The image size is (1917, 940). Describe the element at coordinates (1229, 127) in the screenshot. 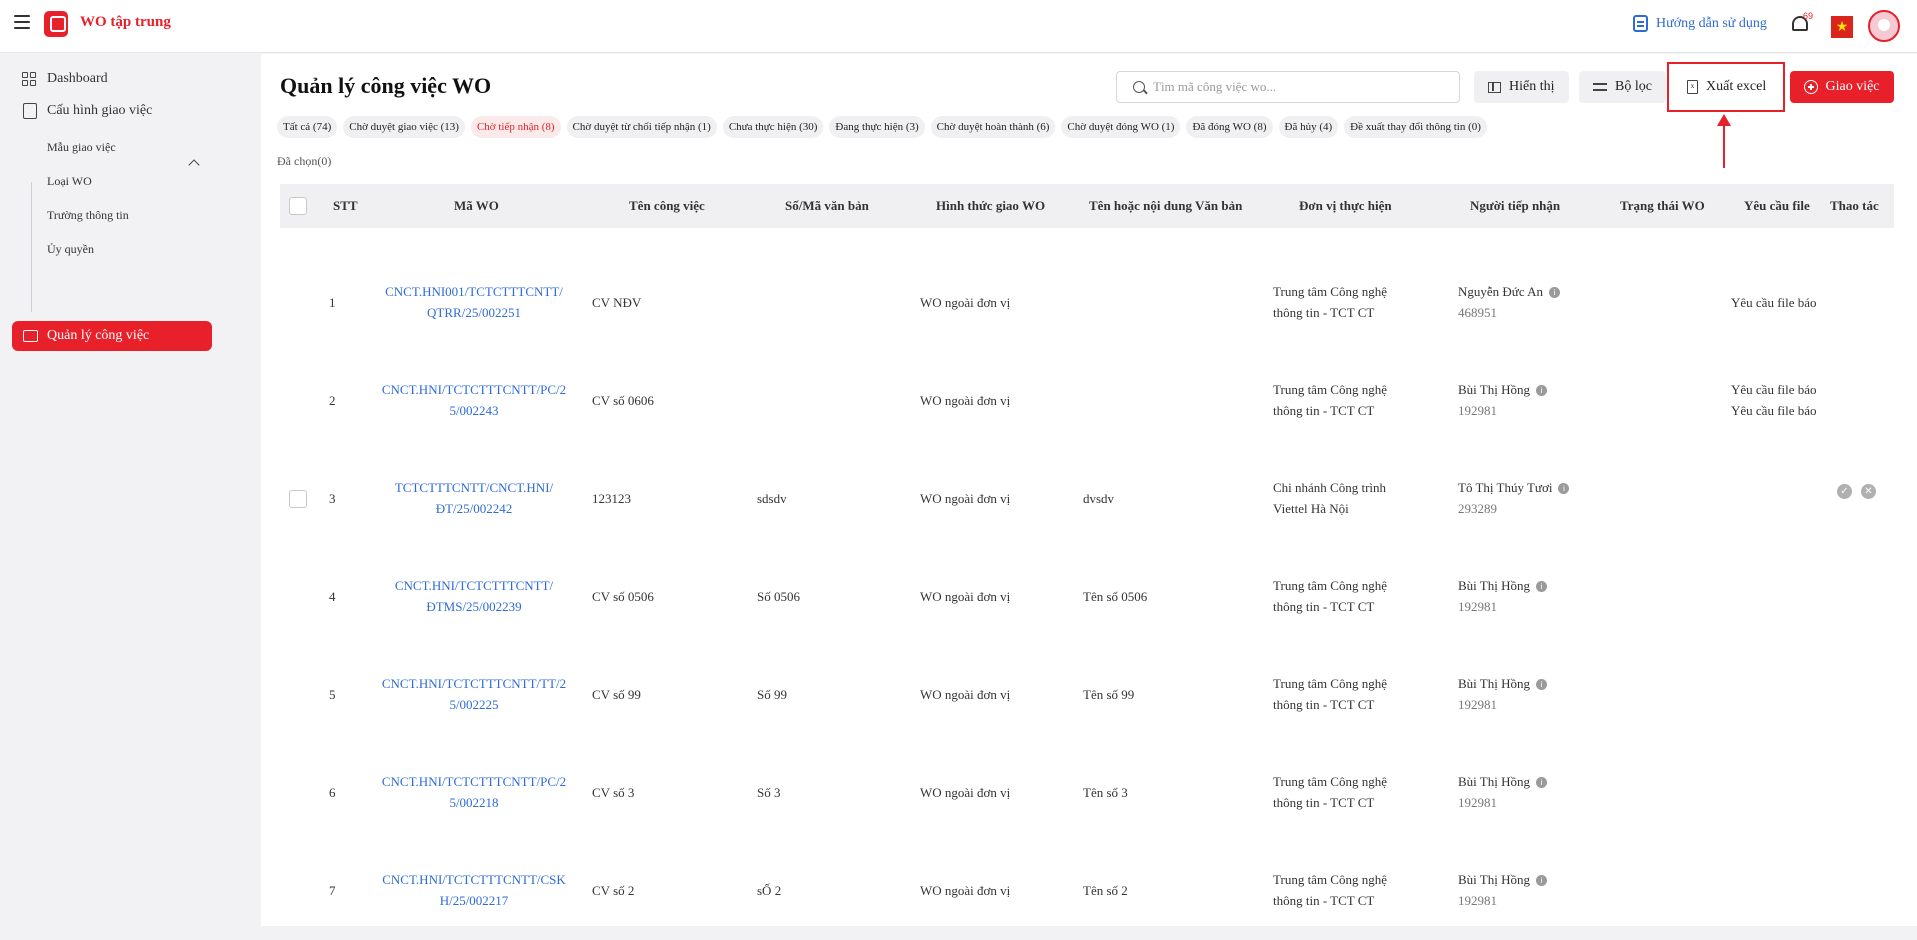

I see `status-tab-closed: Đã đóng WO (8)` at that location.